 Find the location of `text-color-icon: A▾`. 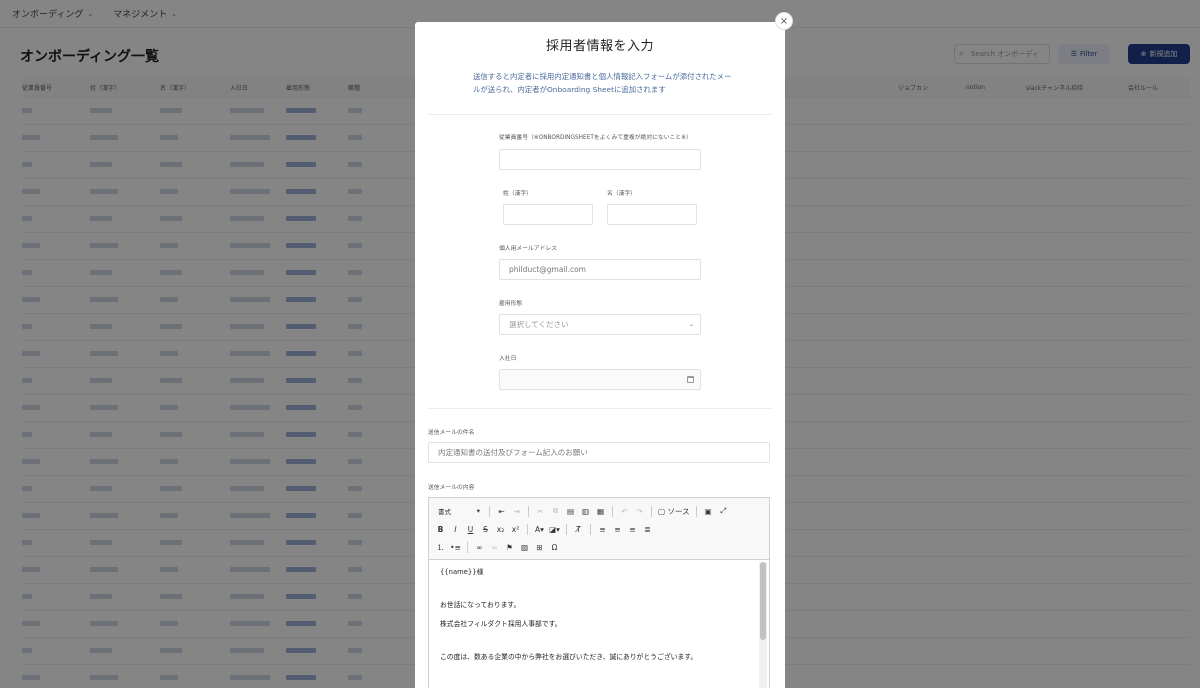

text-color-icon: A▾ is located at coordinates (539, 529).